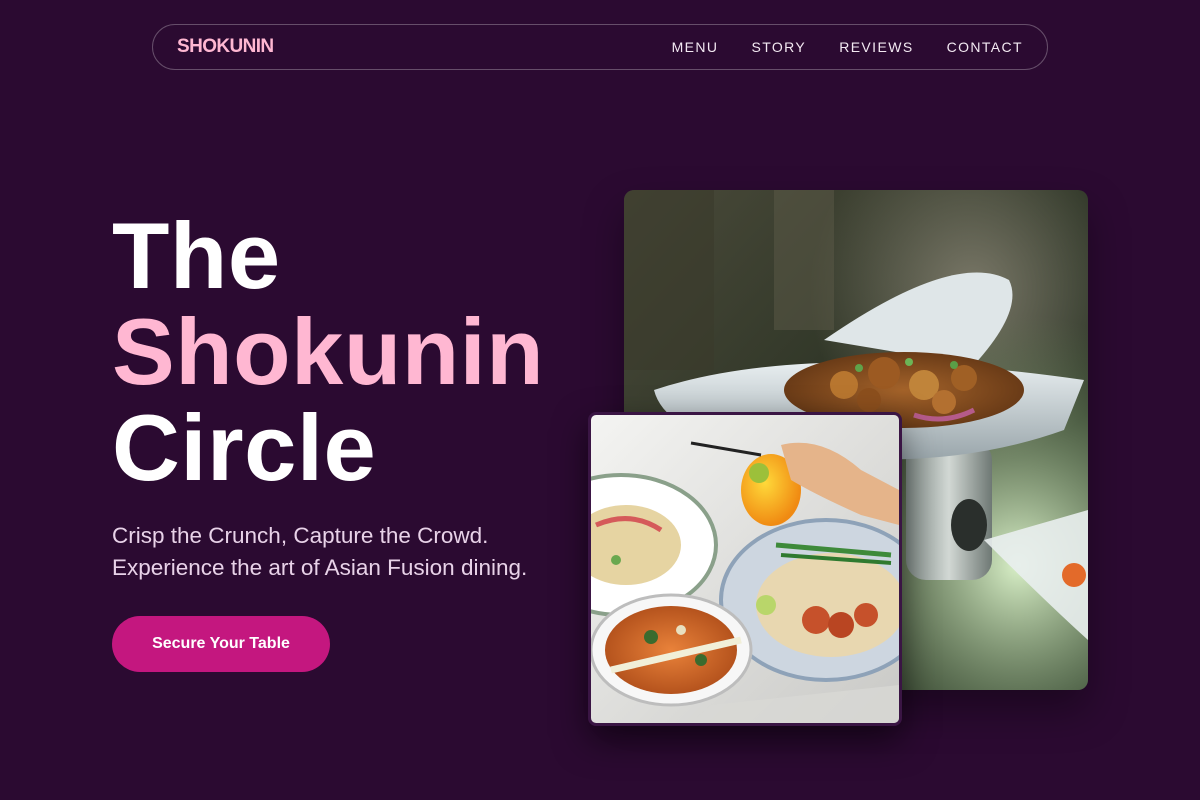 The height and width of the screenshot is (800, 1200). Describe the element at coordinates (876, 47) in the screenshot. I see `nav-link-reviews: REVIEWS` at that location.